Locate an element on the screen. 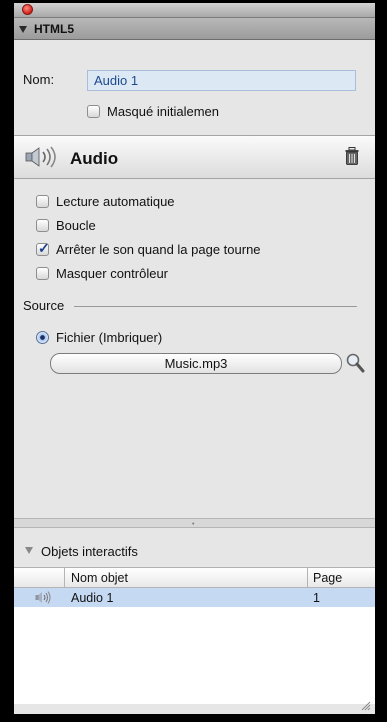 The width and height of the screenshot is (387, 722). audio-section-header: Audio is located at coordinates (194, 157).